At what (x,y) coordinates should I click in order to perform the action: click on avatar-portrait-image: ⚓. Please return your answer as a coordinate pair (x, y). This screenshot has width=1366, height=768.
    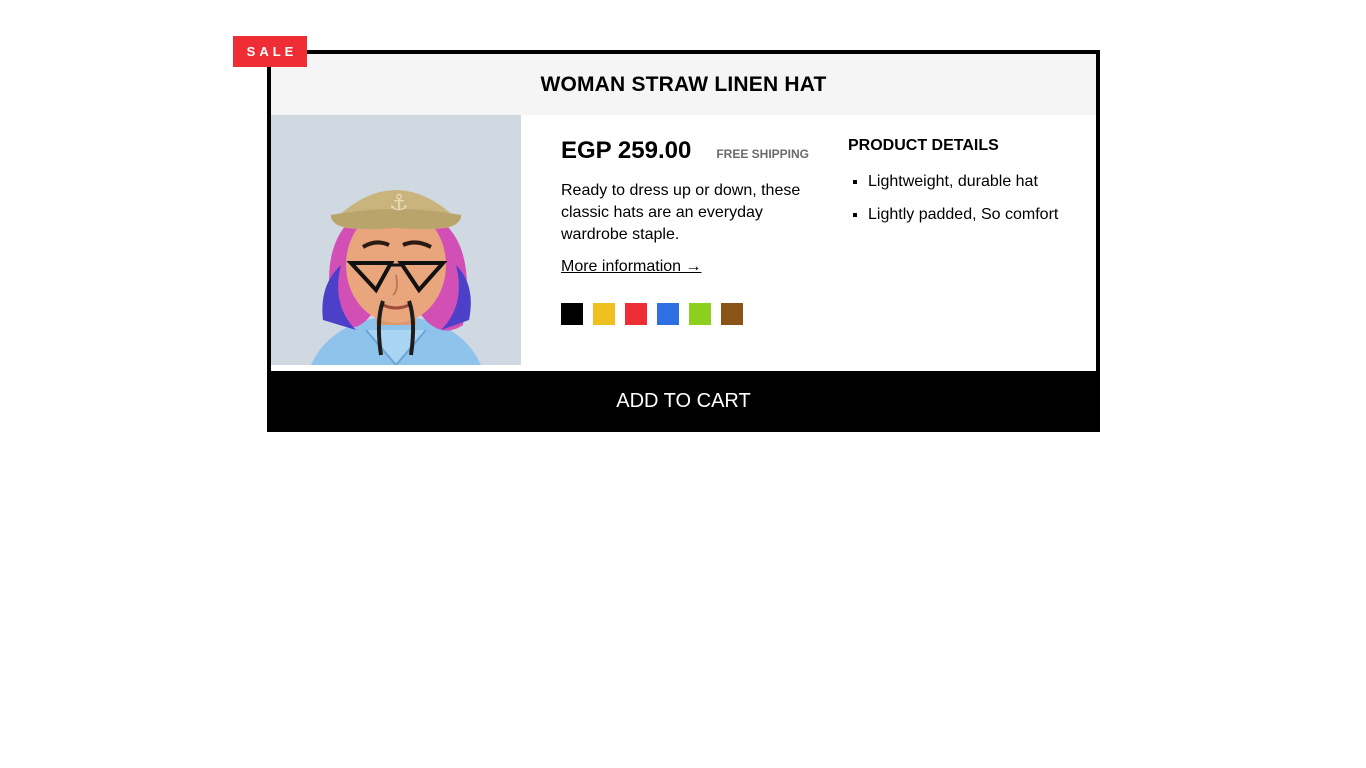
    Looking at the image, I should click on (396, 240).